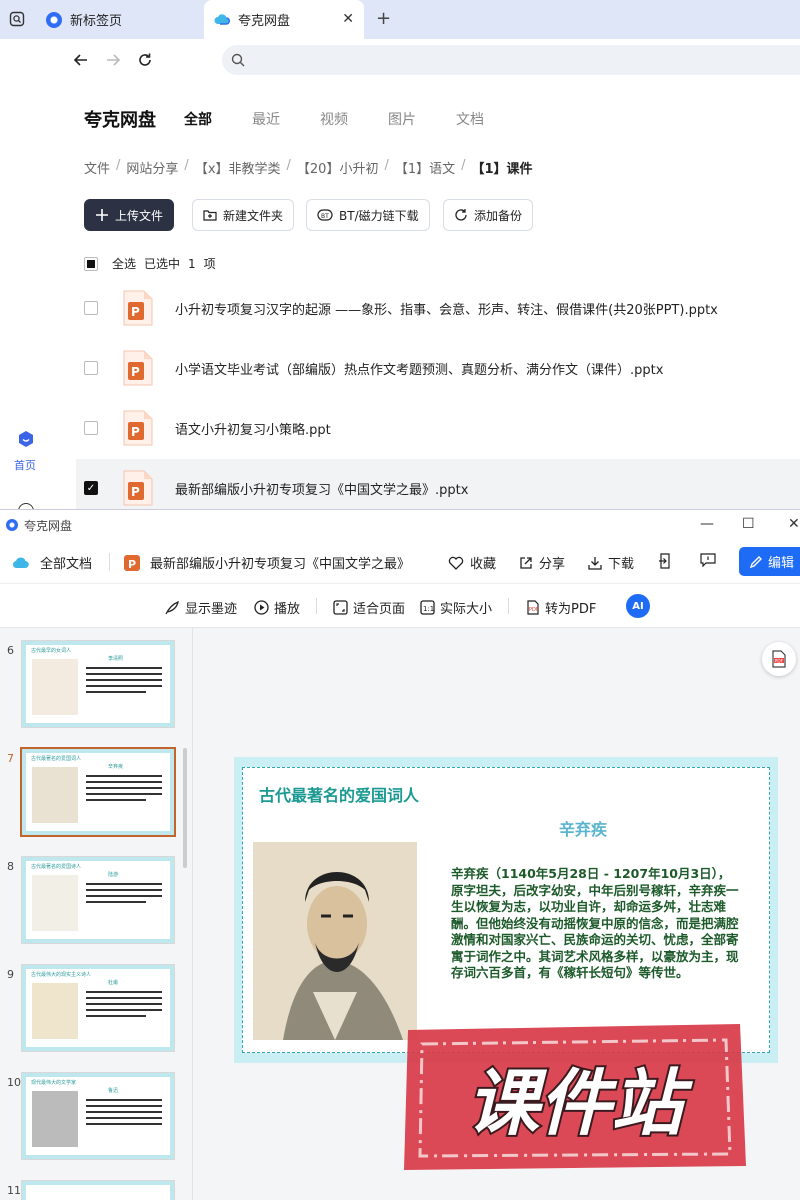 The width and height of the screenshot is (800, 1200). I want to click on actual-size-icon: 1:1, so click(427, 607).